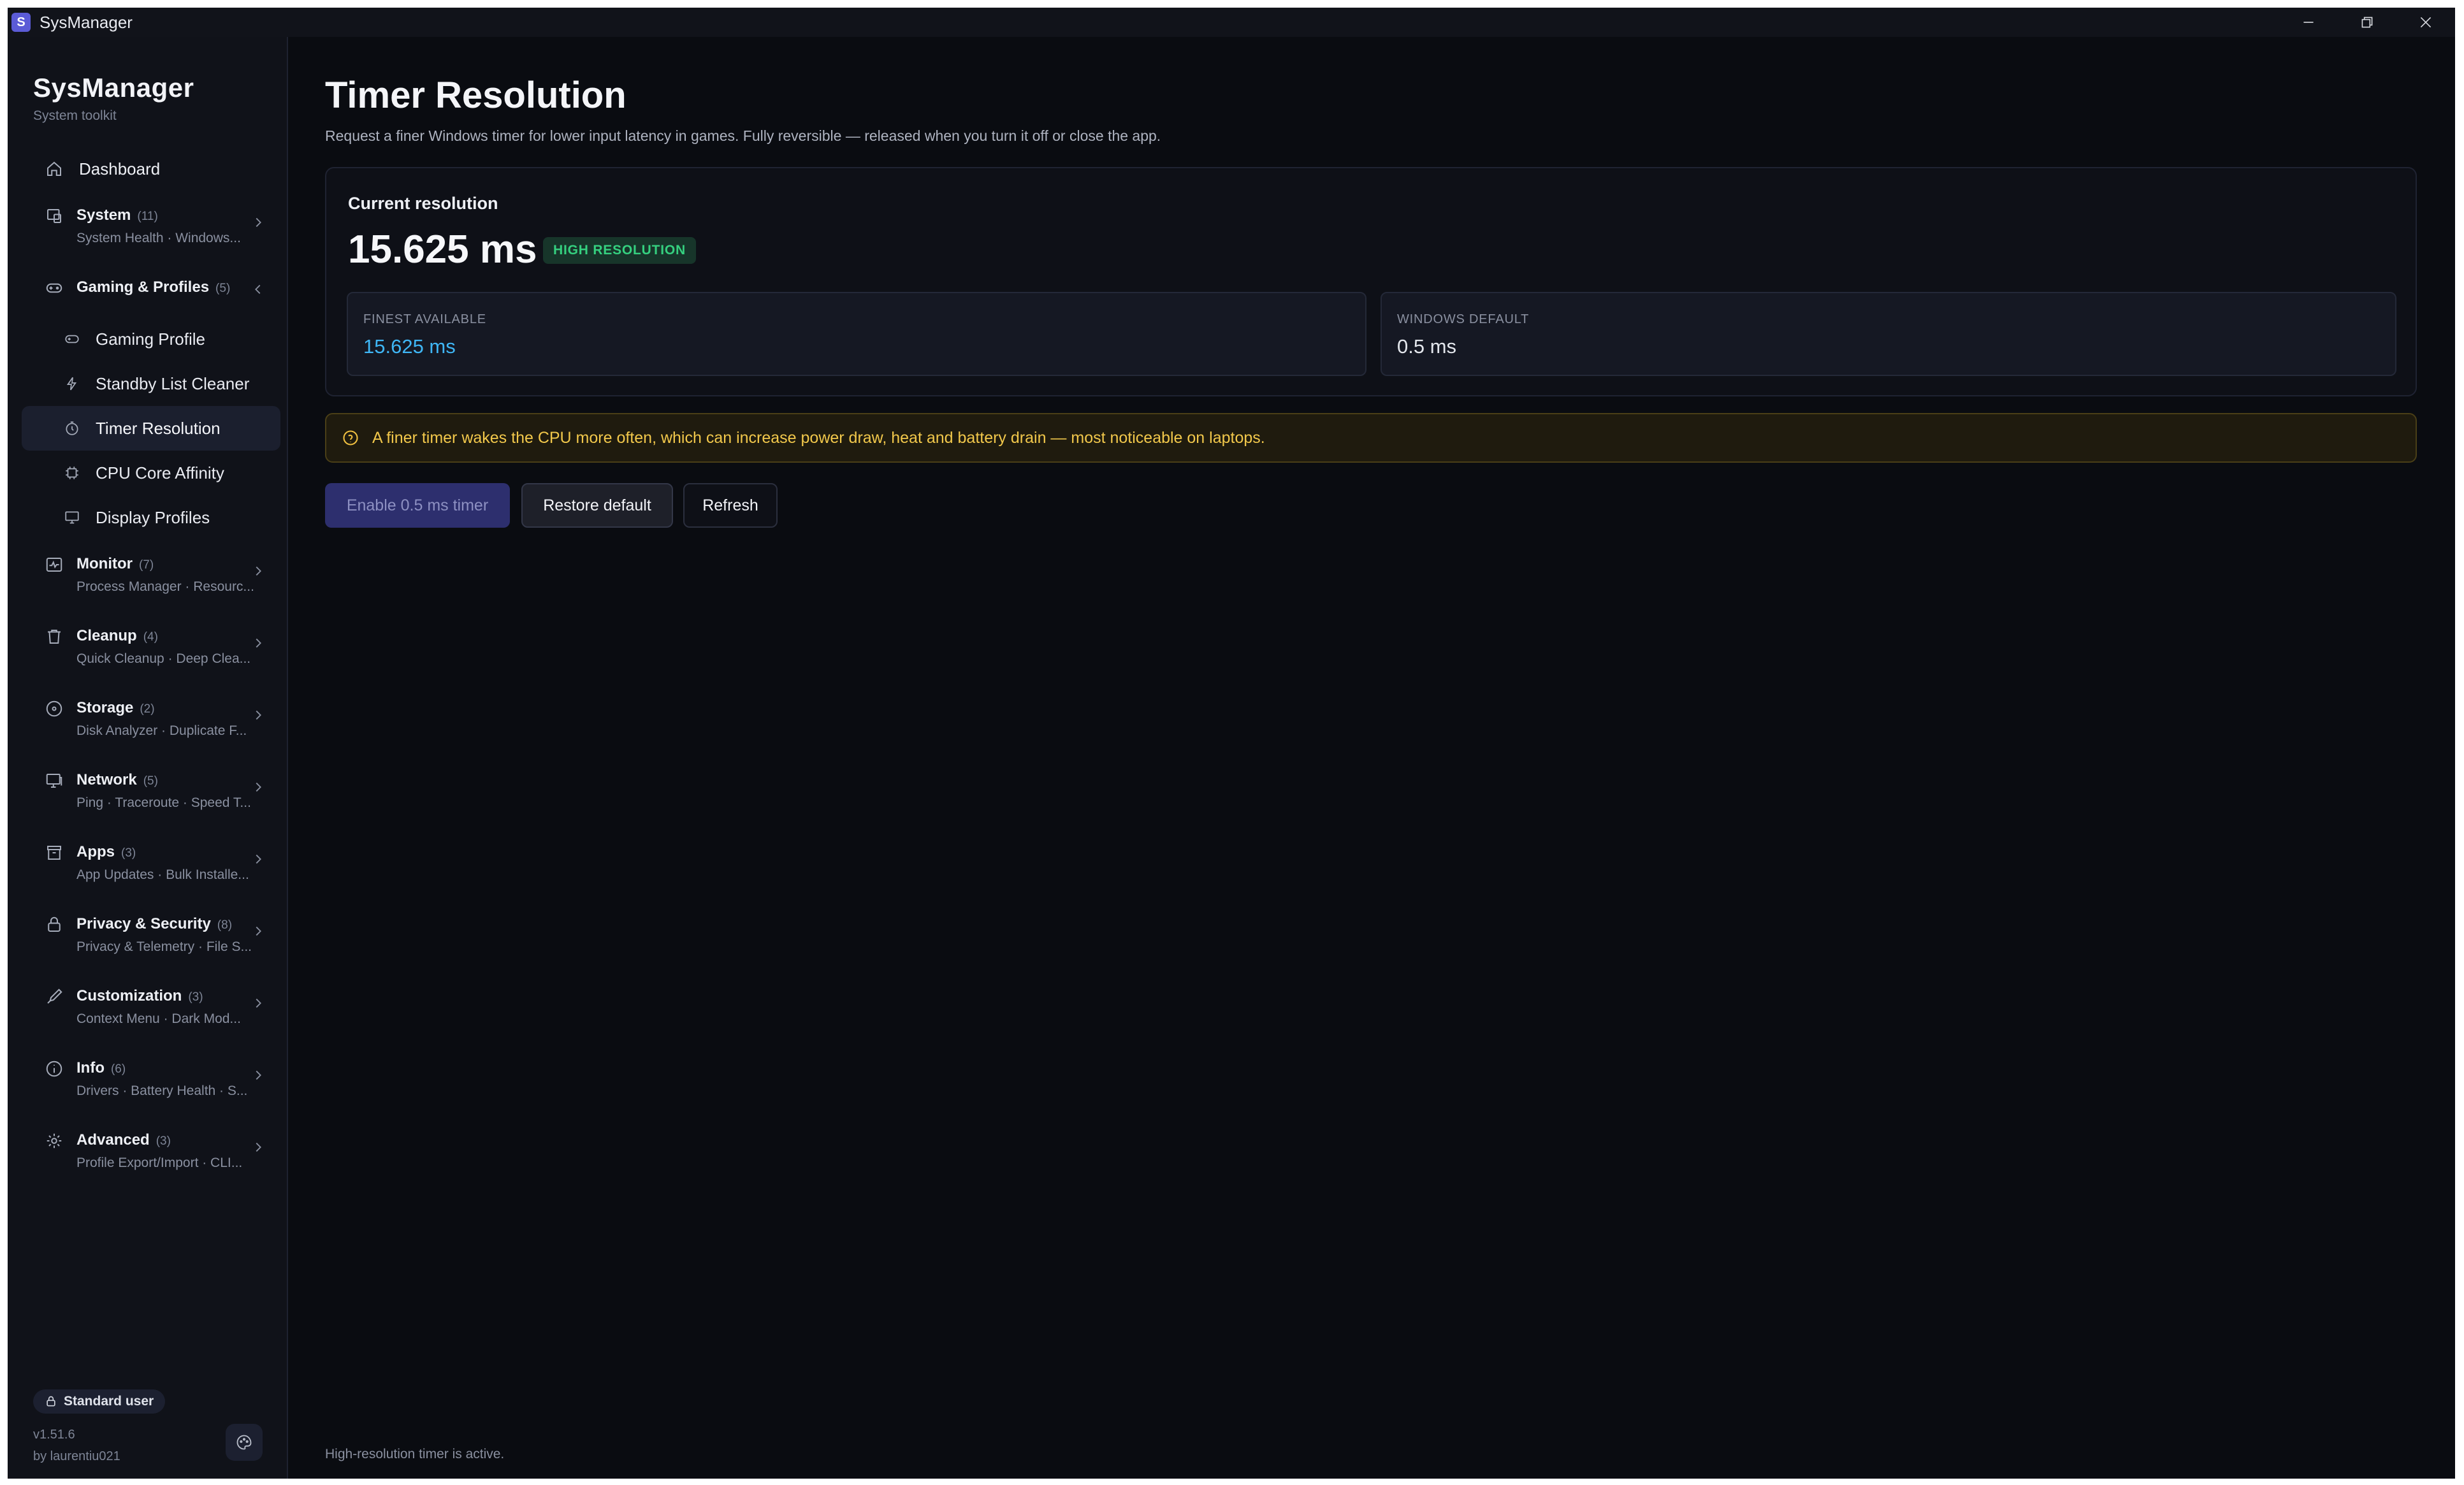 Image resolution: width=2464 pixels, height=1485 pixels. What do you see at coordinates (91, 1067) in the screenshot?
I see `group-title: Info` at bounding box center [91, 1067].